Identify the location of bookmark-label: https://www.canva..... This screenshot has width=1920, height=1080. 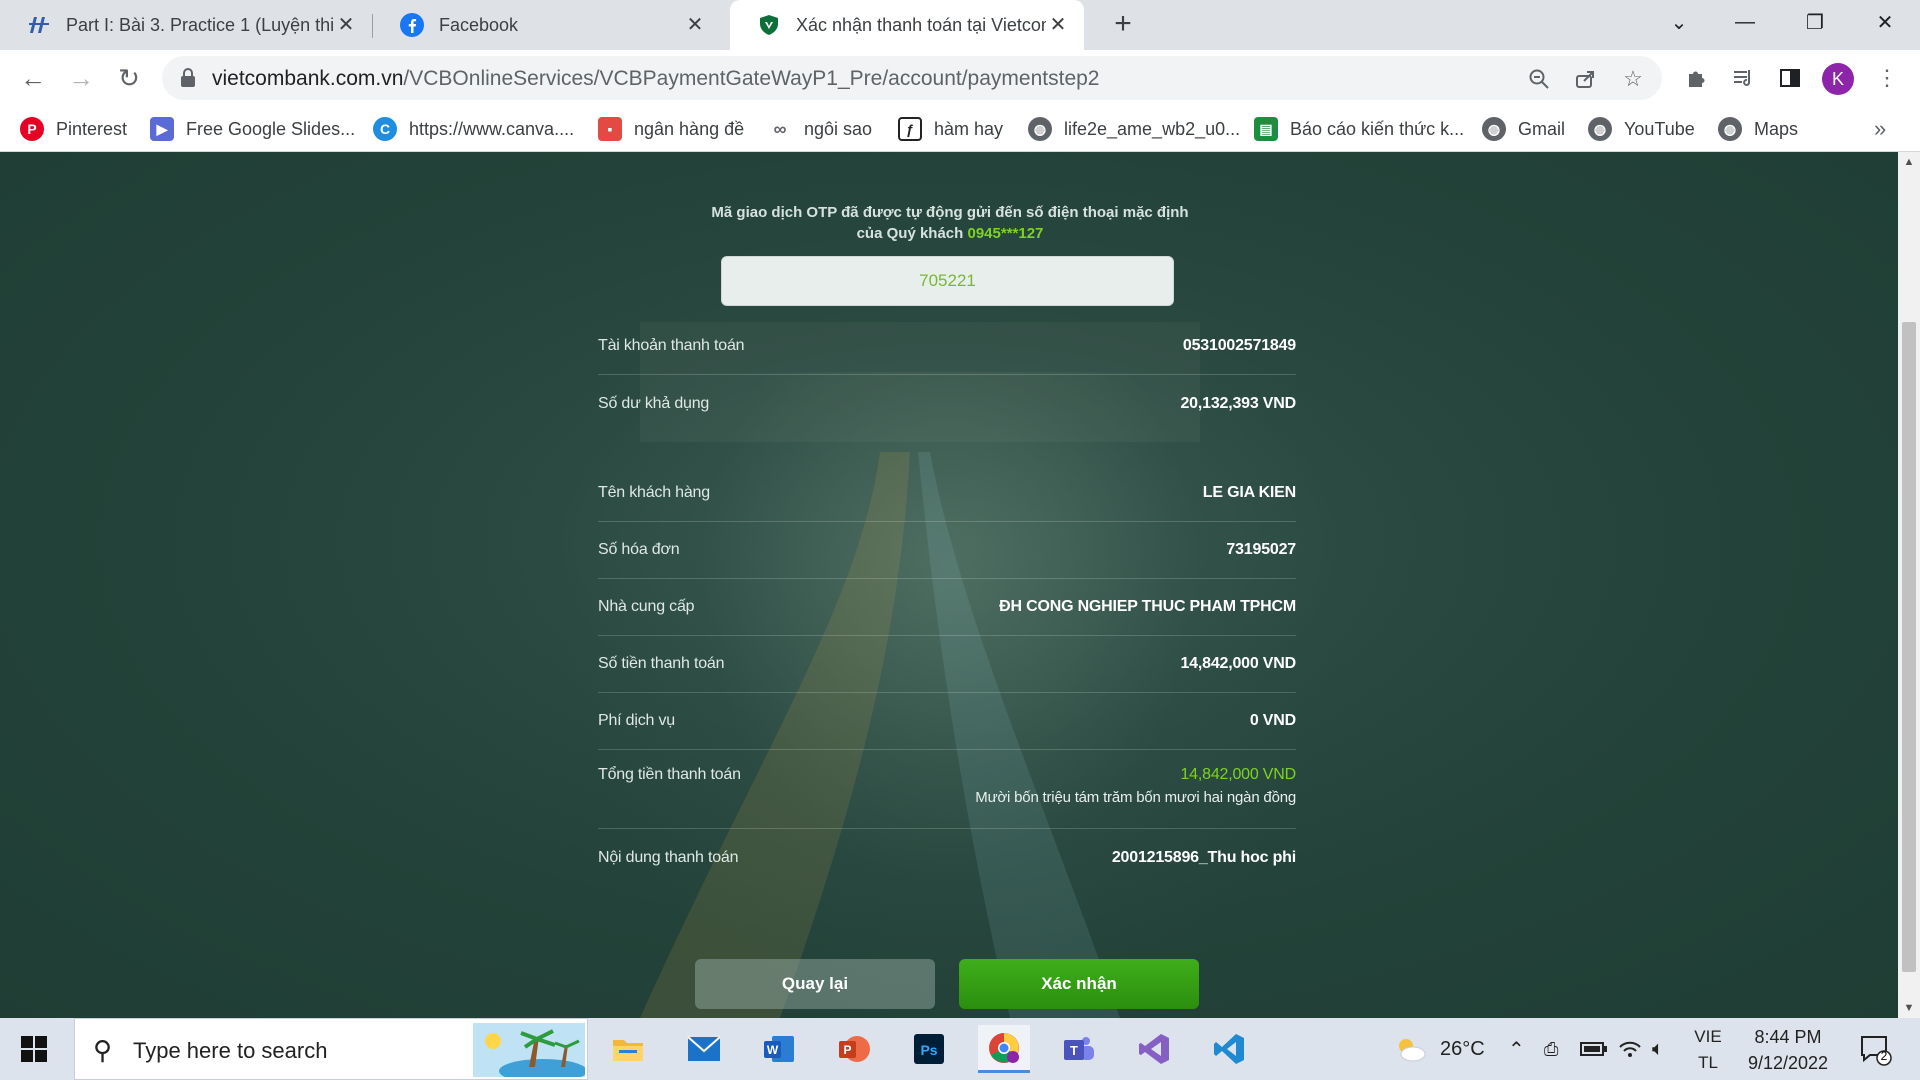
(492, 128).